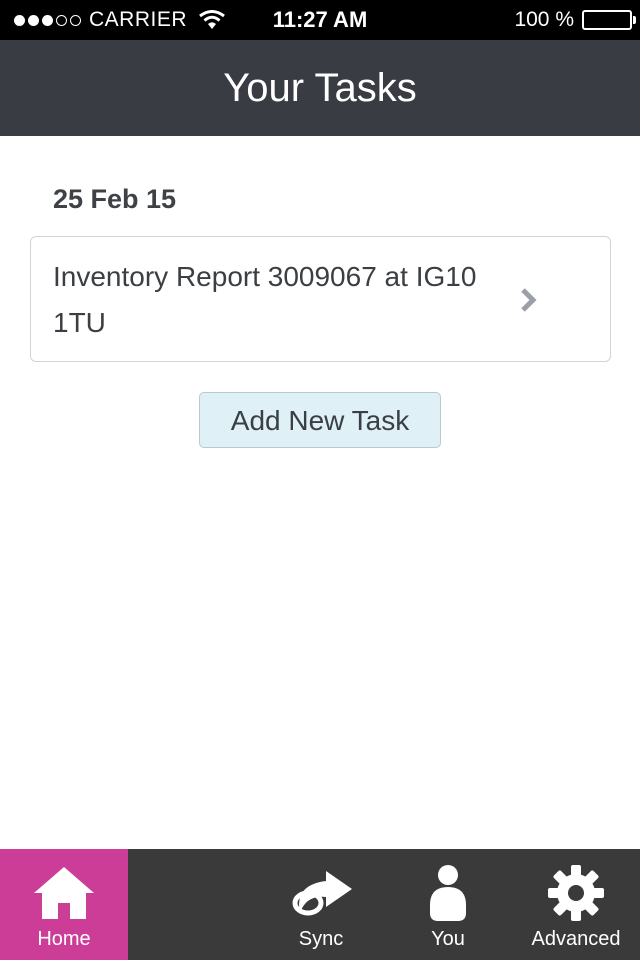 The width and height of the screenshot is (640, 960). Describe the element at coordinates (320, 88) in the screenshot. I see `page-title: Your Tasks` at that location.